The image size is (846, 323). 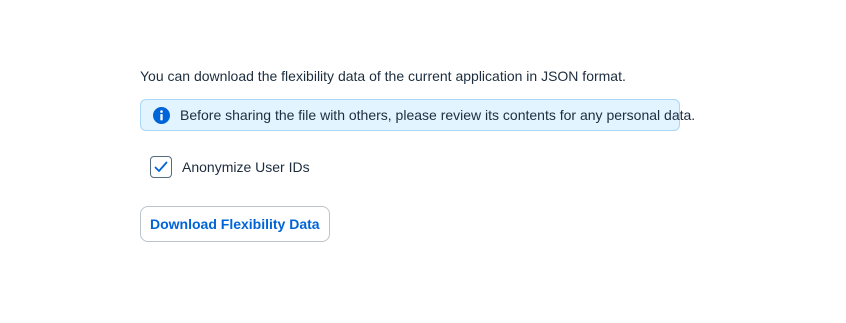 What do you see at coordinates (161, 115) in the screenshot?
I see `information-icon` at bounding box center [161, 115].